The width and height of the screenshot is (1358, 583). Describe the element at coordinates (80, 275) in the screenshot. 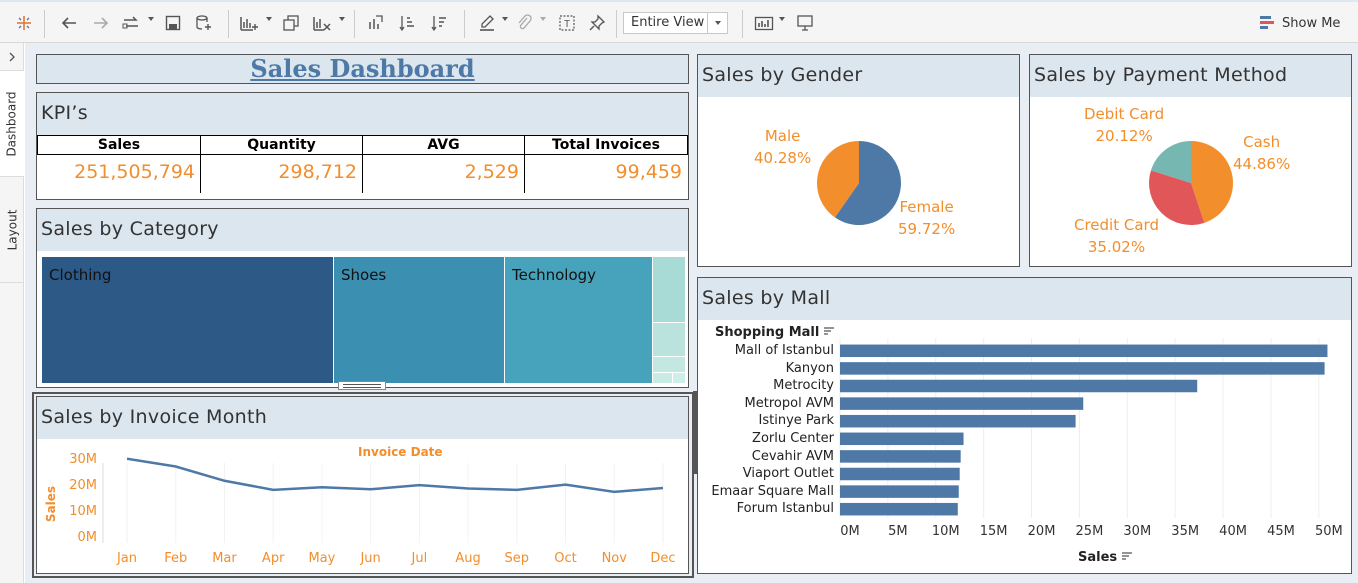

I see `treemap-label-clothing: Clothing` at that location.